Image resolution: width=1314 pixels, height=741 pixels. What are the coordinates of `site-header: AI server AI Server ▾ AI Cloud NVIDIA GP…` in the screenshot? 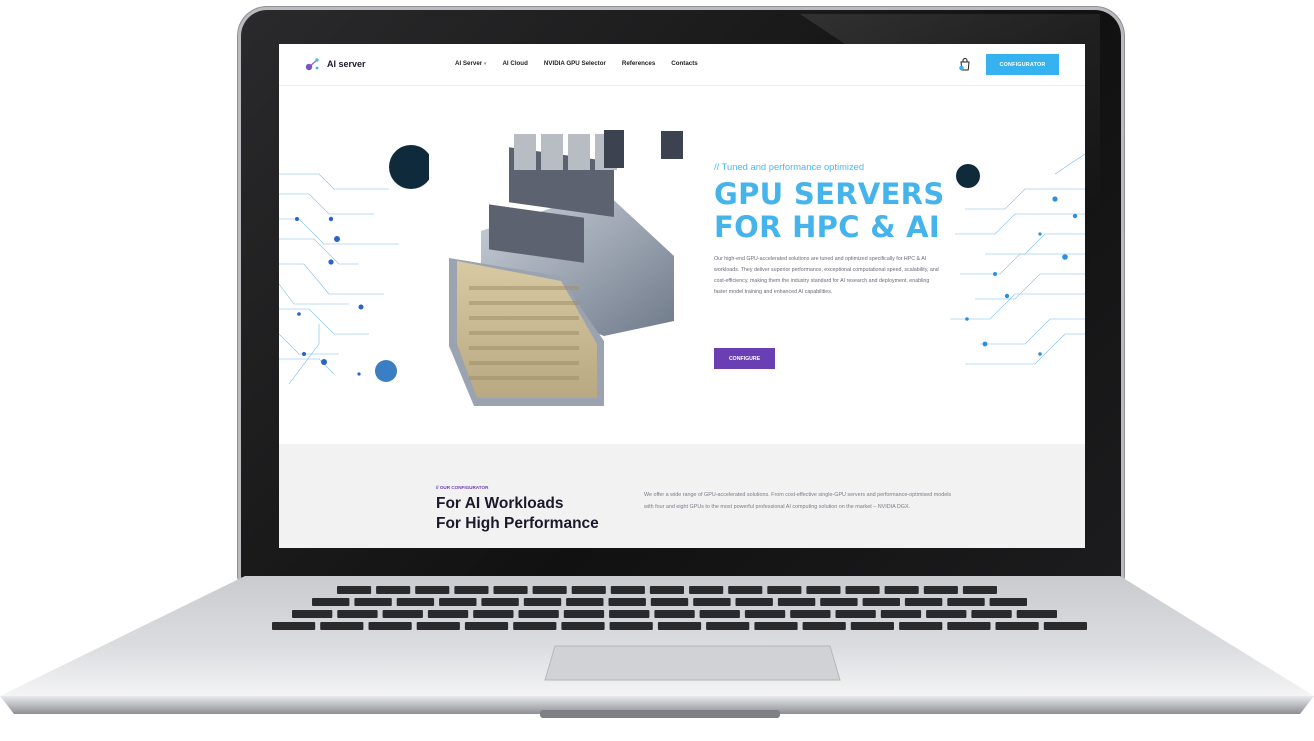 It's located at (682, 65).